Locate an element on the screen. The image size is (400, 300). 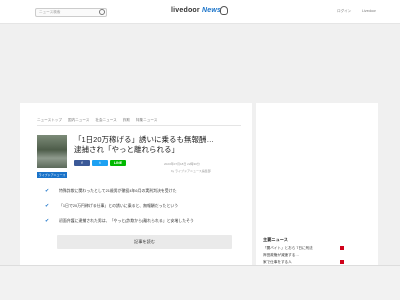
search-input: ニュース検索 is located at coordinates (71, 12).